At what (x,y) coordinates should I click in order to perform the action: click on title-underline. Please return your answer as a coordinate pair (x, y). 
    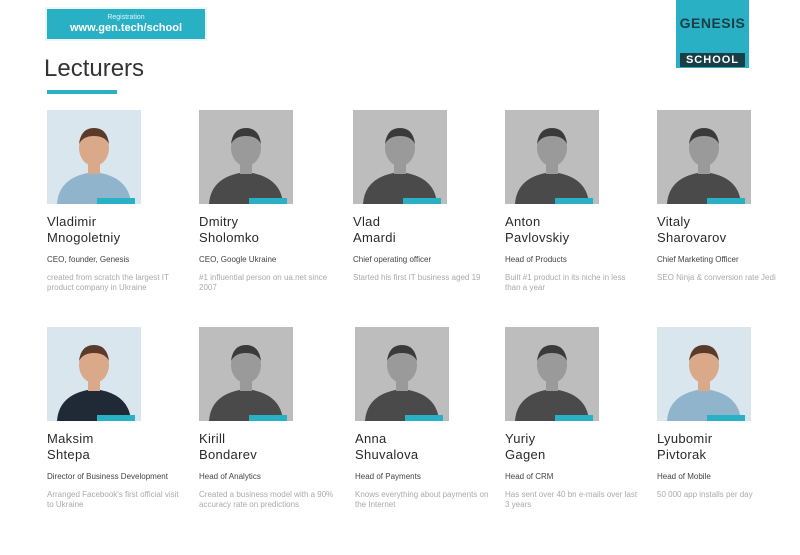
    Looking at the image, I should click on (82, 92).